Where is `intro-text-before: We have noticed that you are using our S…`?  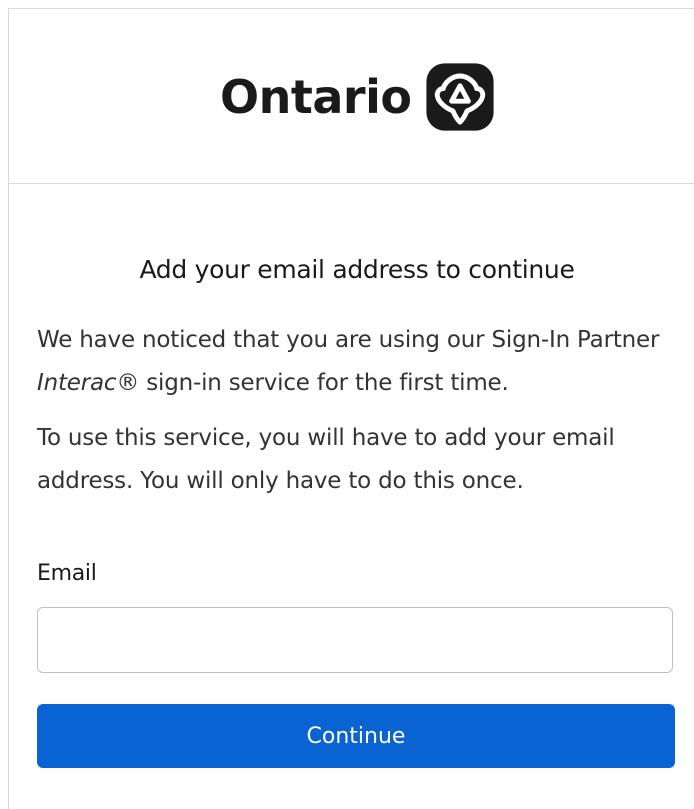
intro-text-before: We have noticed that you are using our S… is located at coordinates (348, 340).